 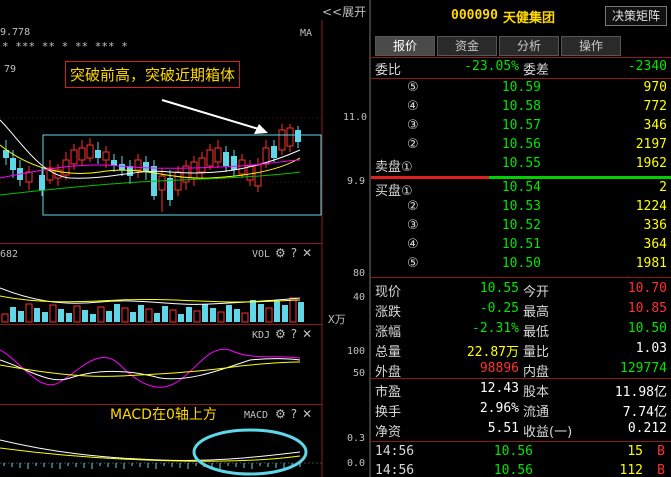 What do you see at coordinates (261, 254) in the screenshot?
I see `vol-panel-title: VOL` at bounding box center [261, 254].